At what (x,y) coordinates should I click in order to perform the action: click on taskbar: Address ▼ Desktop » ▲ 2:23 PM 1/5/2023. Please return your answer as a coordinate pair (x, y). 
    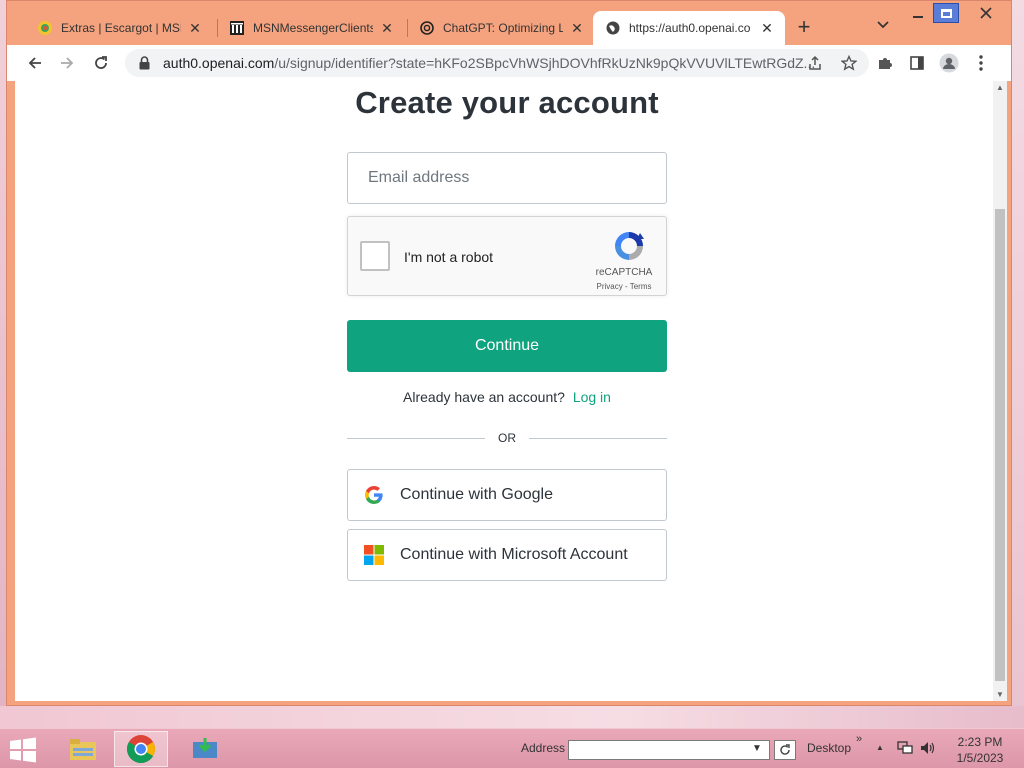
    Looking at the image, I should click on (512, 748).